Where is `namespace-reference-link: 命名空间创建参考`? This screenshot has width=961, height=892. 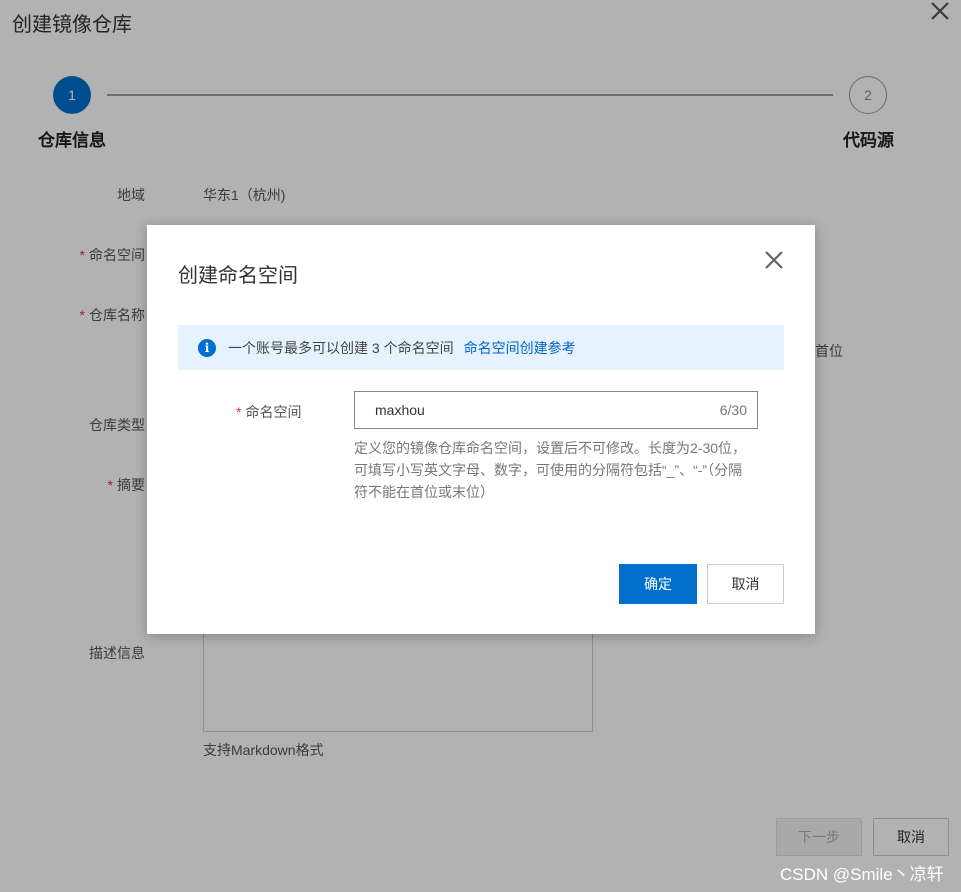 namespace-reference-link: 命名空间创建参考 is located at coordinates (520, 348).